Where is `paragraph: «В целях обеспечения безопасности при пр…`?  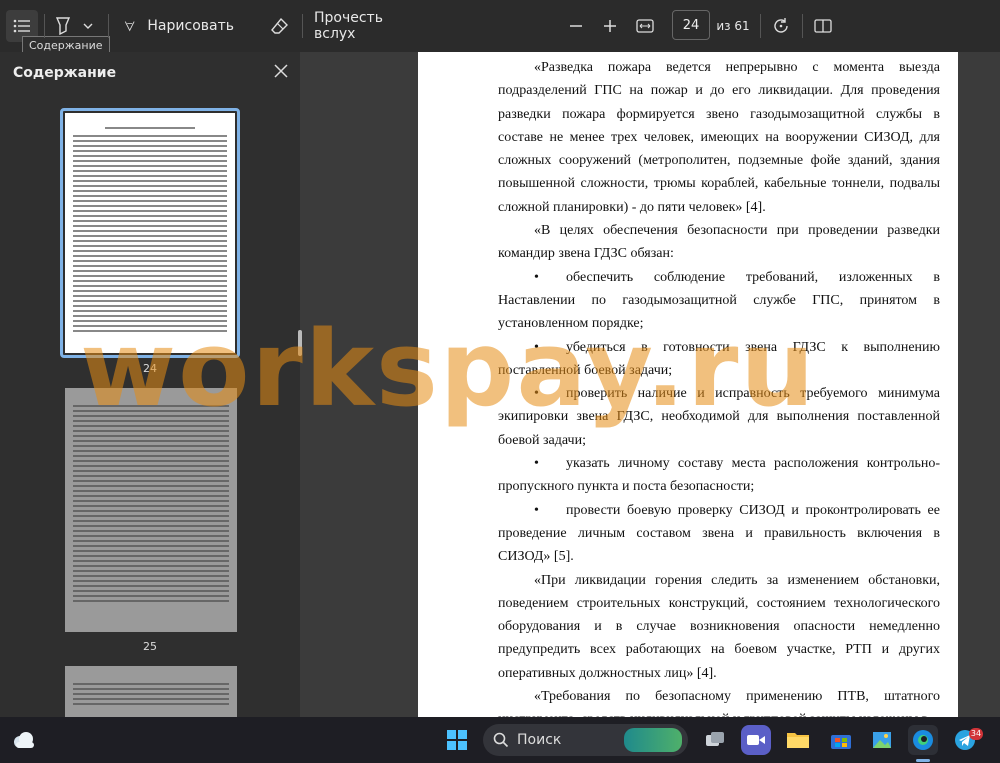 paragraph: «В целях обеспечения безопасности при пр… is located at coordinates (719, 242).